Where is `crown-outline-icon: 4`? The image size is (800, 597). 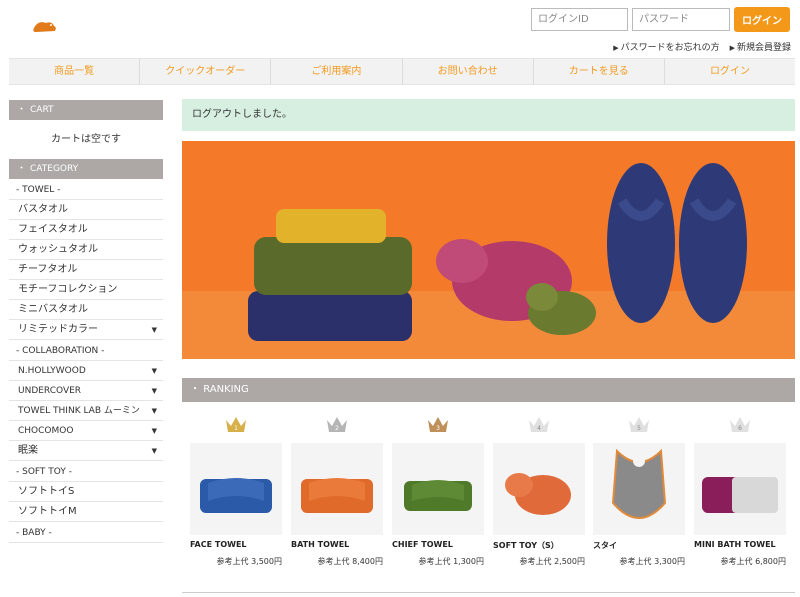
crown-outline-icon: 4 is located at coordinates (539, 424).